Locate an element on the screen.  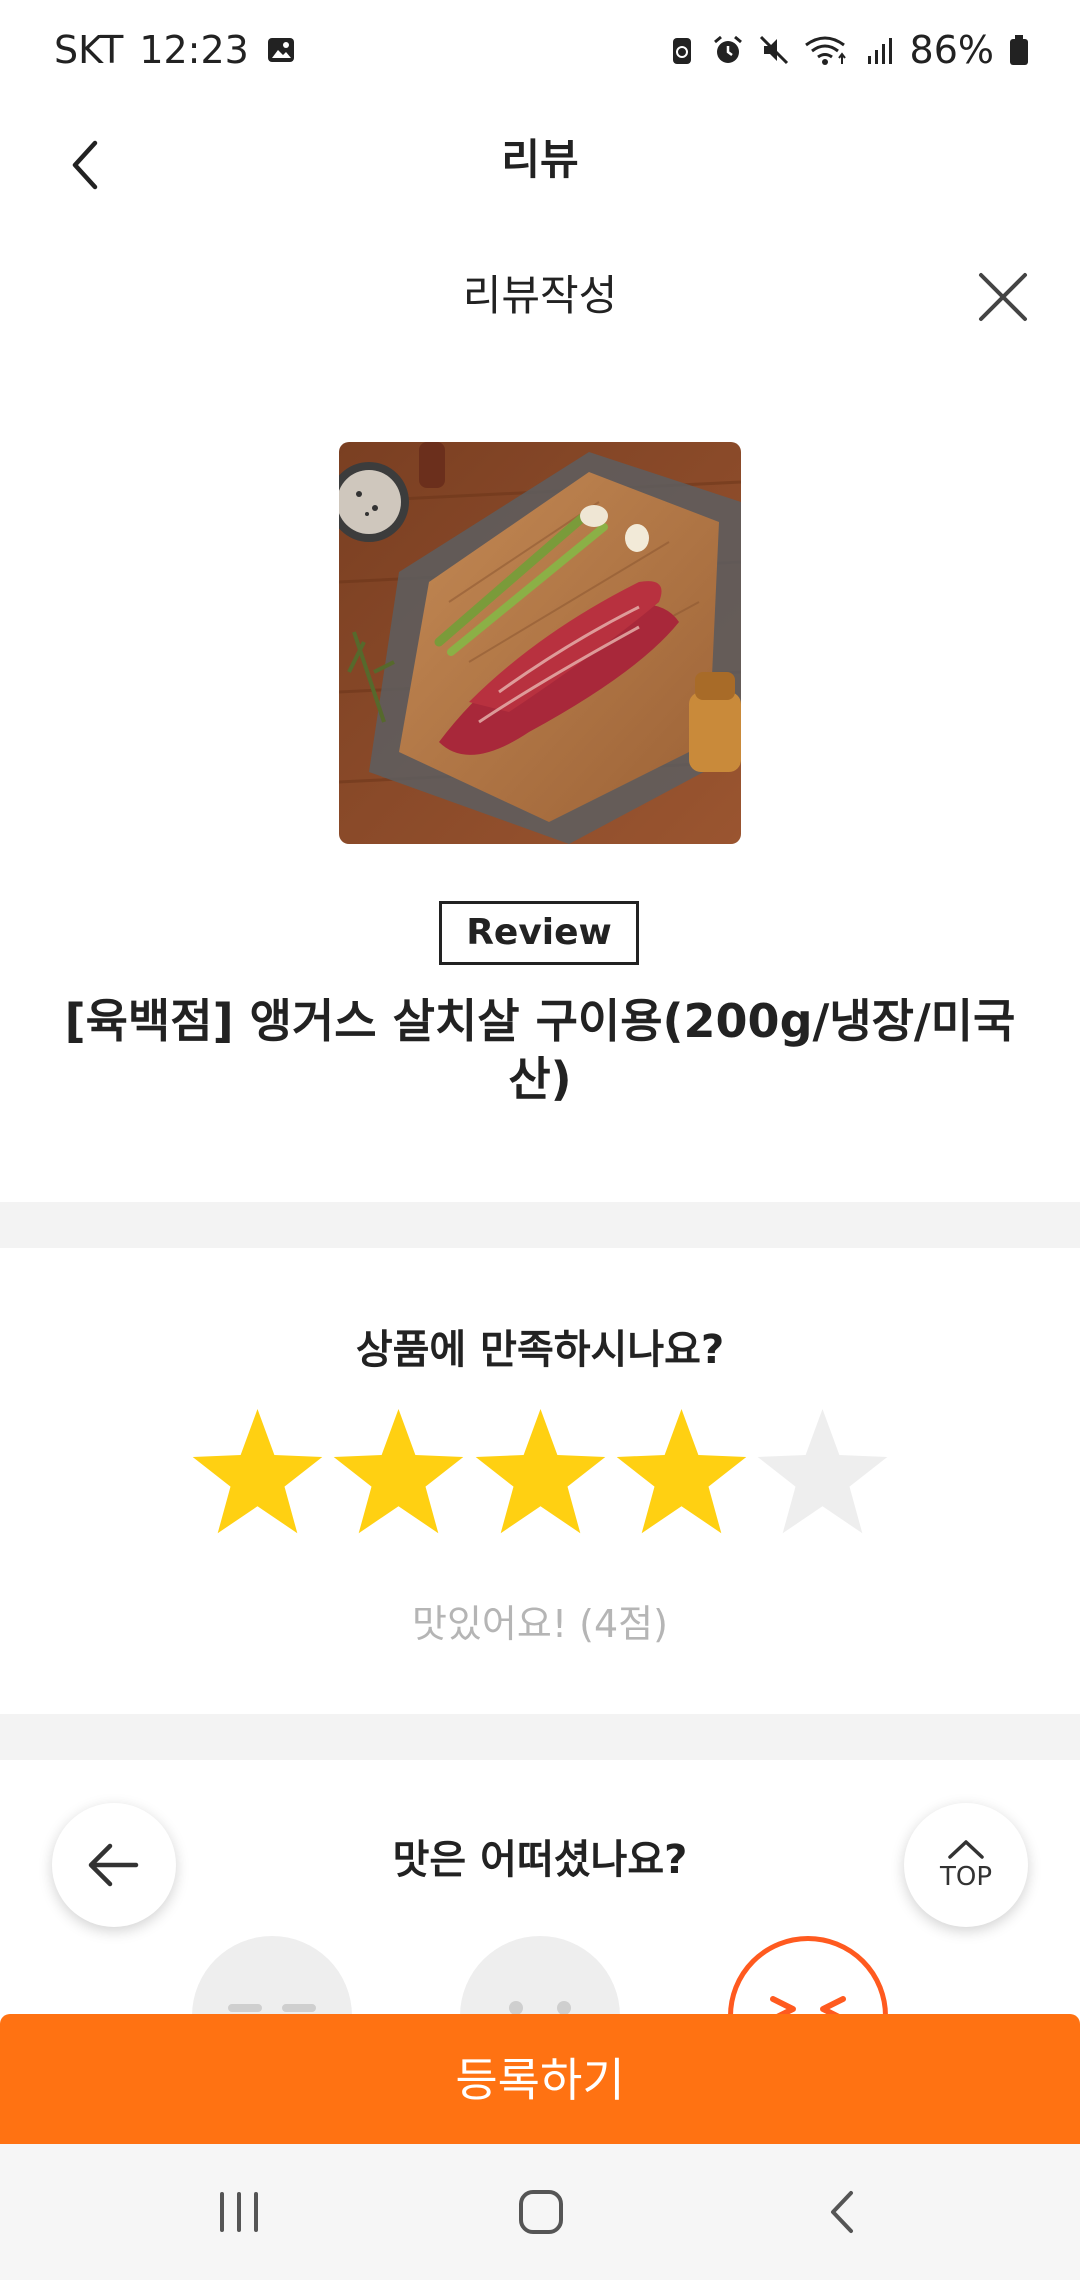
scroll-top-button: TOP is located at coordinates (966, 1865).